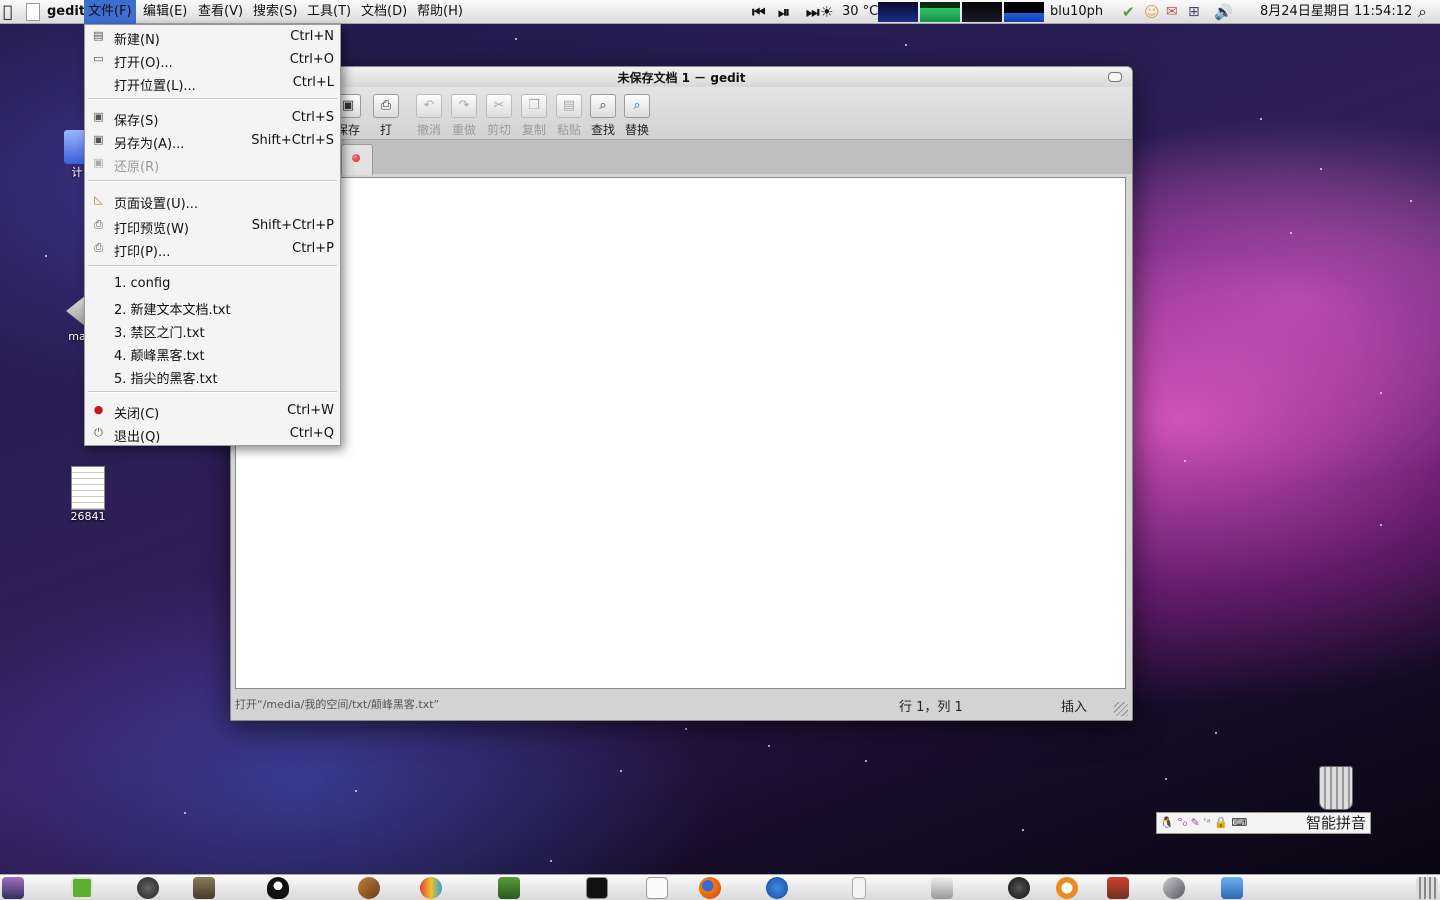  What do you see at coordinates (1128, 12) in the screenshot?
I see `update-check-icon: ✔` at bounding box center [1128, 12].